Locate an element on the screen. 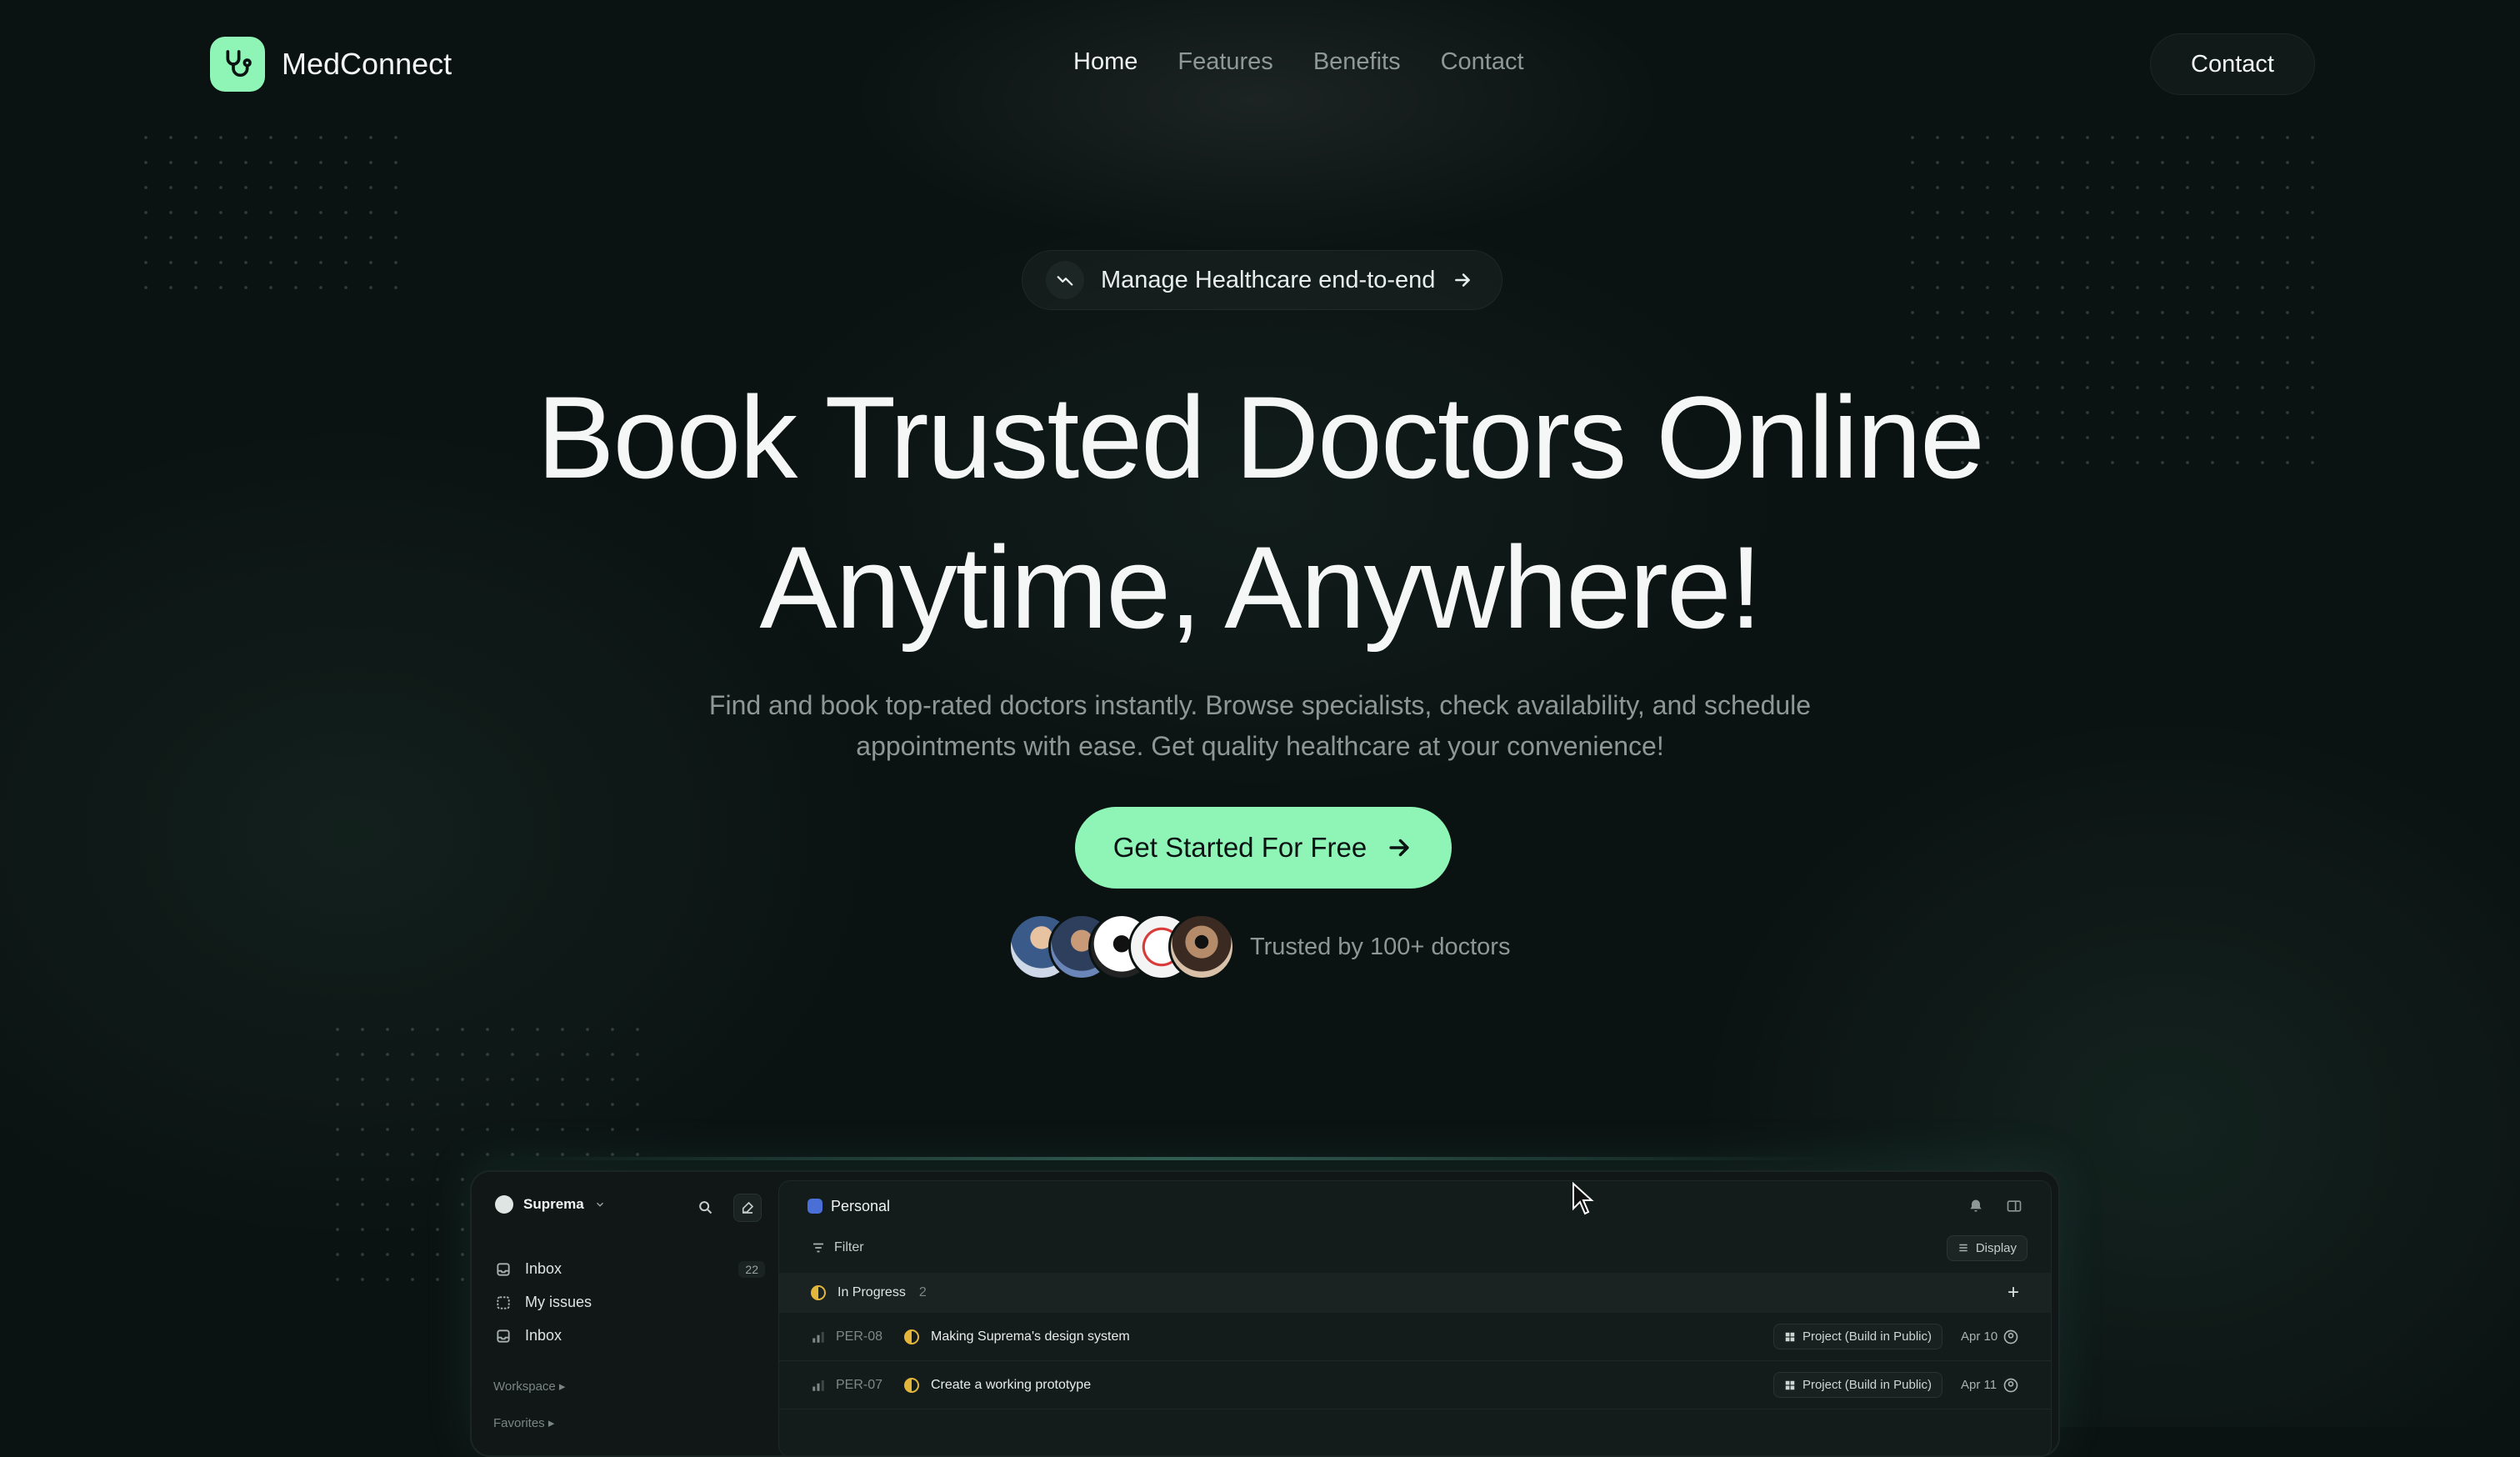 This screenshot has height=1457, width=2520. issues-icon is located at coordinates (503, 1302).